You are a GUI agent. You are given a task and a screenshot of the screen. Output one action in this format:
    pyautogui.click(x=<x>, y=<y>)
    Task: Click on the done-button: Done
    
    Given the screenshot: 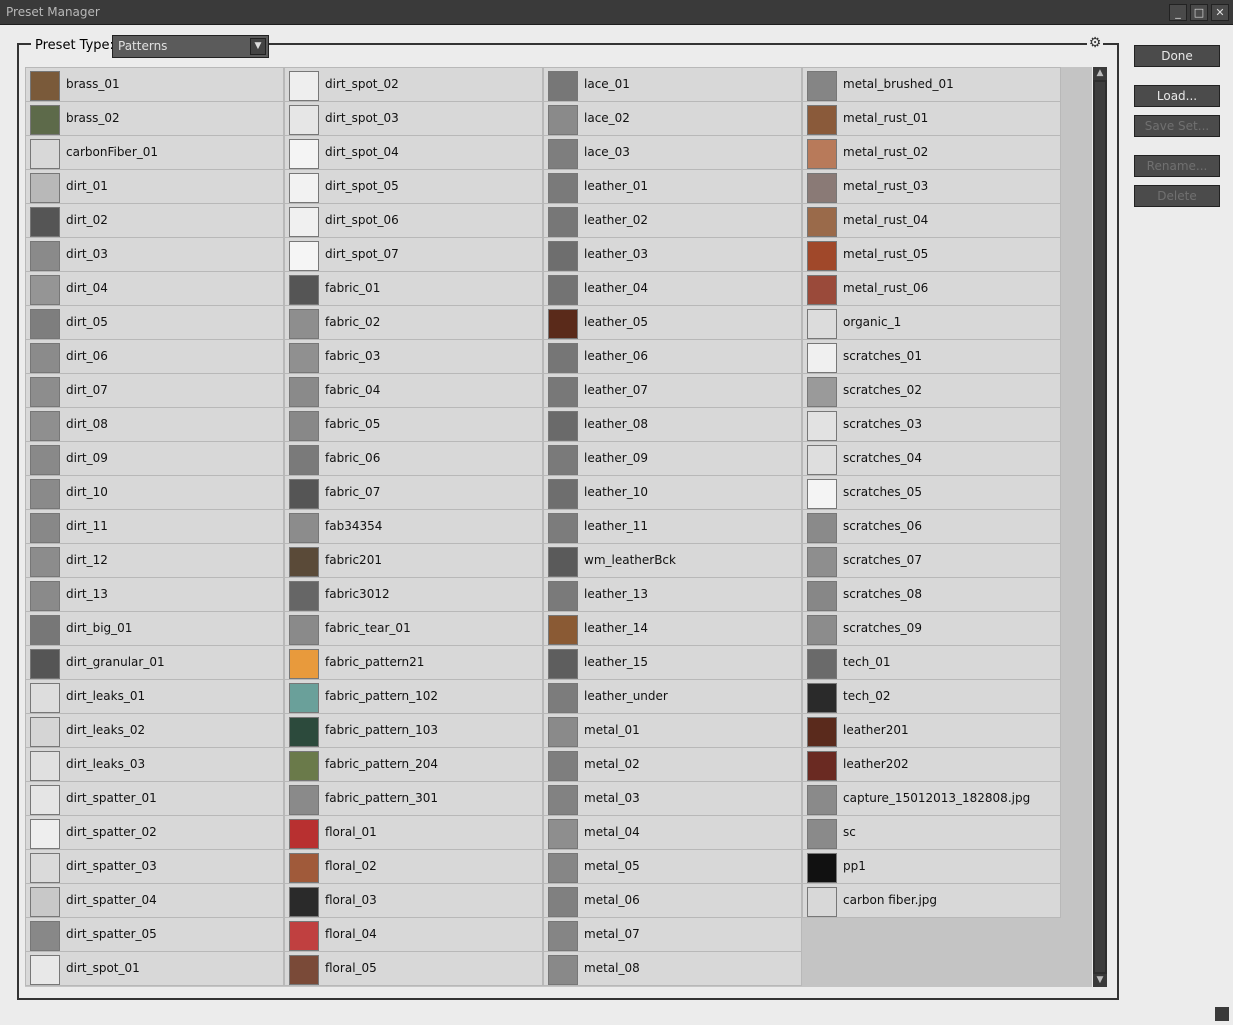 What is the action you would take?
    pyautogui.click(x=1177, y=56)
    